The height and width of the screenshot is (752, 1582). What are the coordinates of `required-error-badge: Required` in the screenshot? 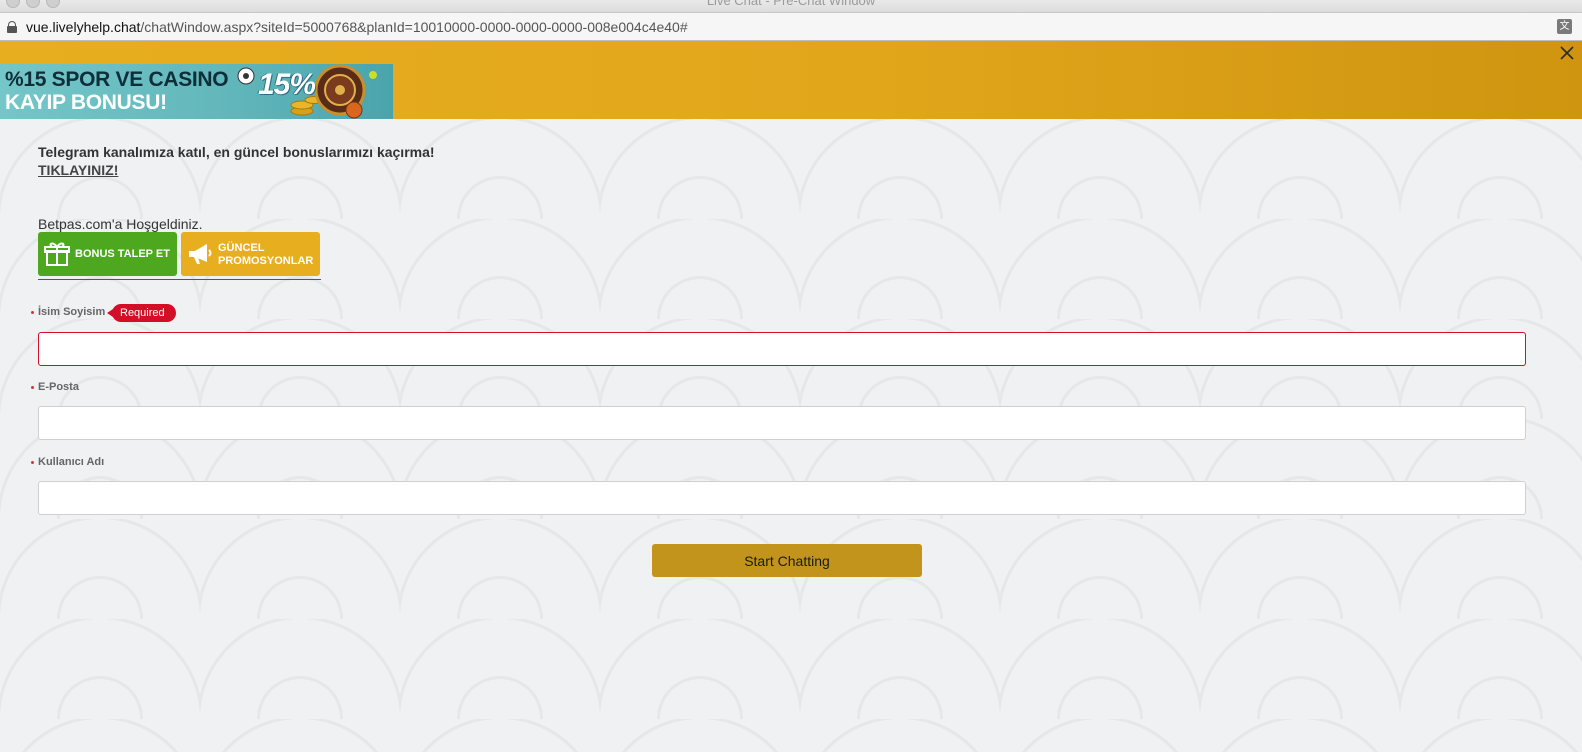 It's located at (141, 313).